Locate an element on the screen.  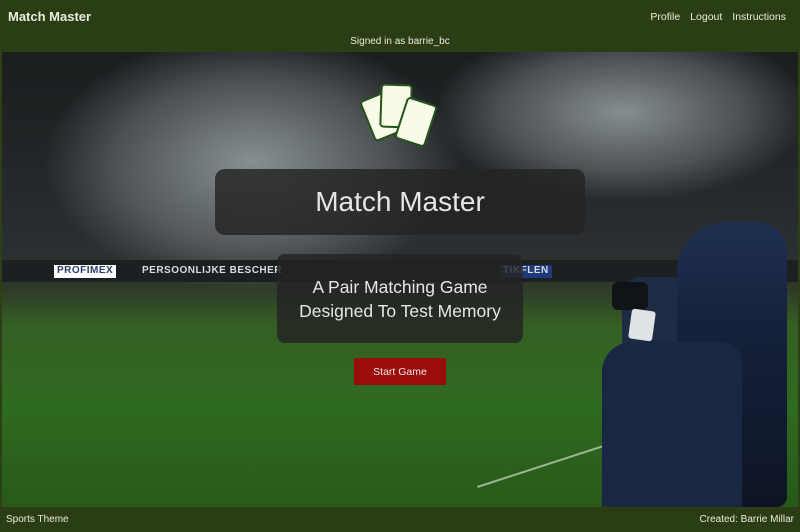
camera-tag is located at coordinates (642, 325).